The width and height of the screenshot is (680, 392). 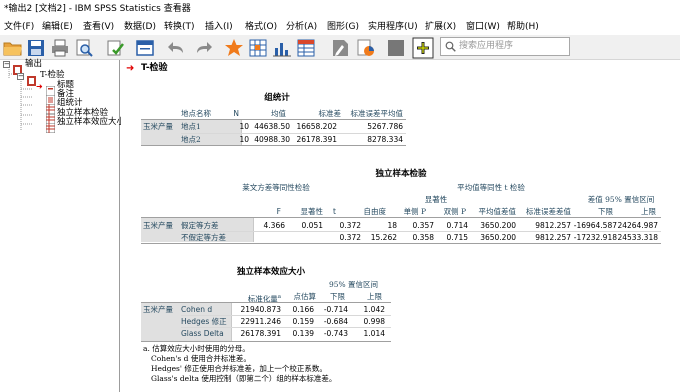 What do you see at coordinates (239, 368) in the screenshot?
I see `es-footnote-hedges: Hedges' 修正使用合并标准差，加上一个校正系数。` at bounding box center [239, 368].